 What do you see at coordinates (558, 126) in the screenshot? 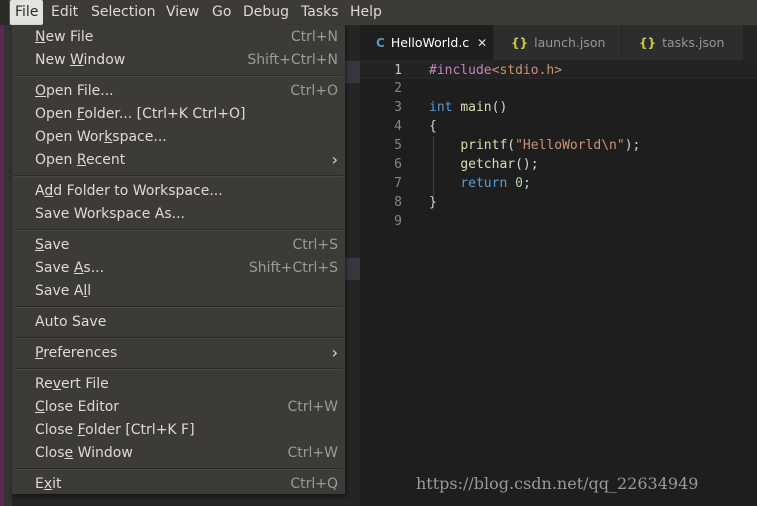
I see `code-line: 4{` at bounding box center [558, 126].